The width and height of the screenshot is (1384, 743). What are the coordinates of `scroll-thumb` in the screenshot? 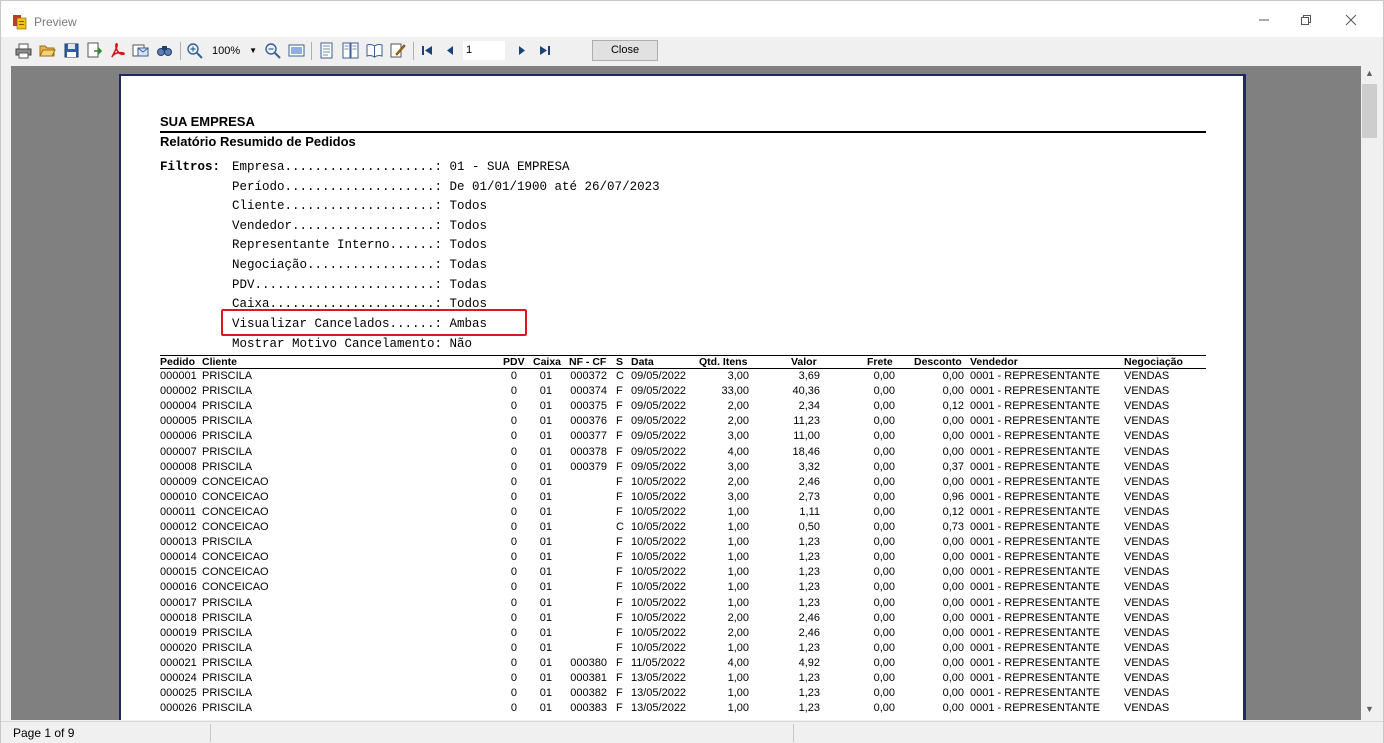 It's located at (1369, 111).